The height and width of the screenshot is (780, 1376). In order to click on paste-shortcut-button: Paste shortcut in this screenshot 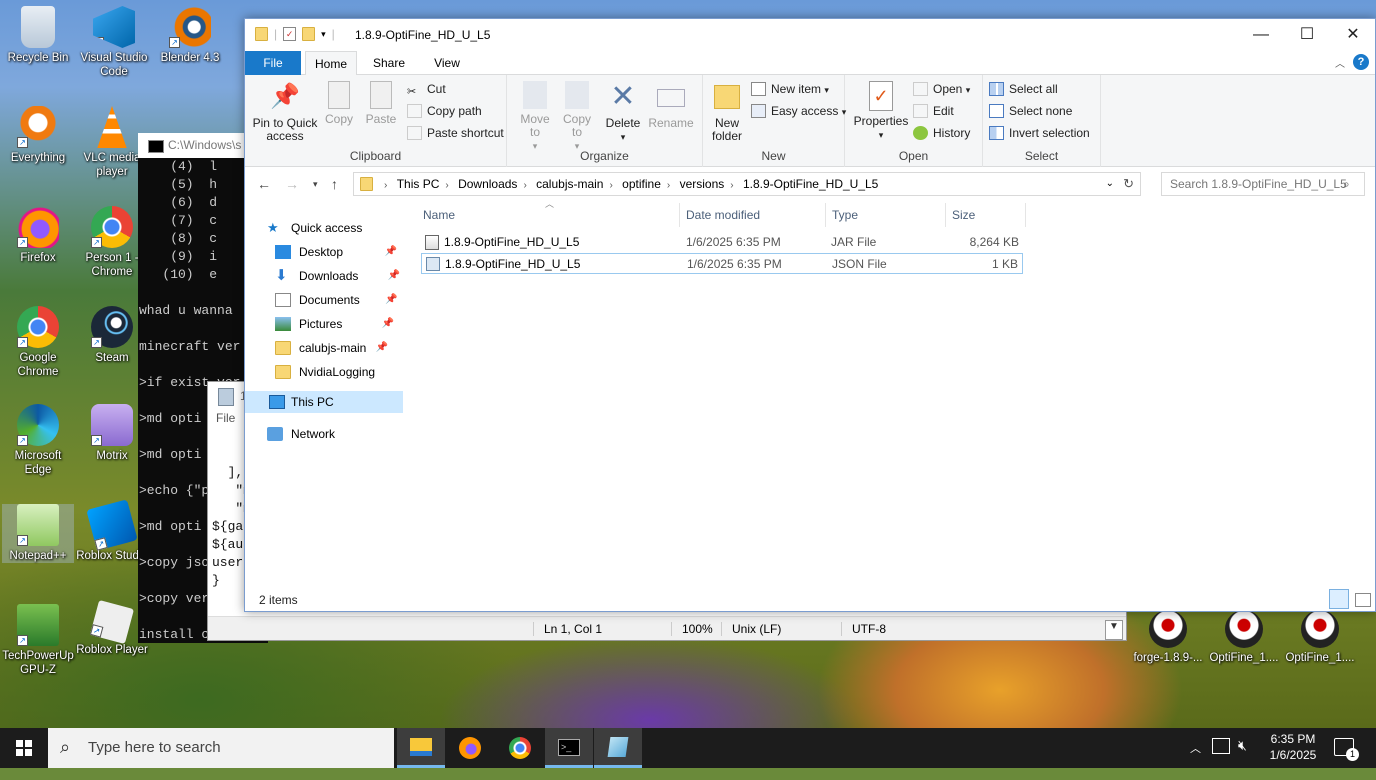, I will do `click(455, 133)`.